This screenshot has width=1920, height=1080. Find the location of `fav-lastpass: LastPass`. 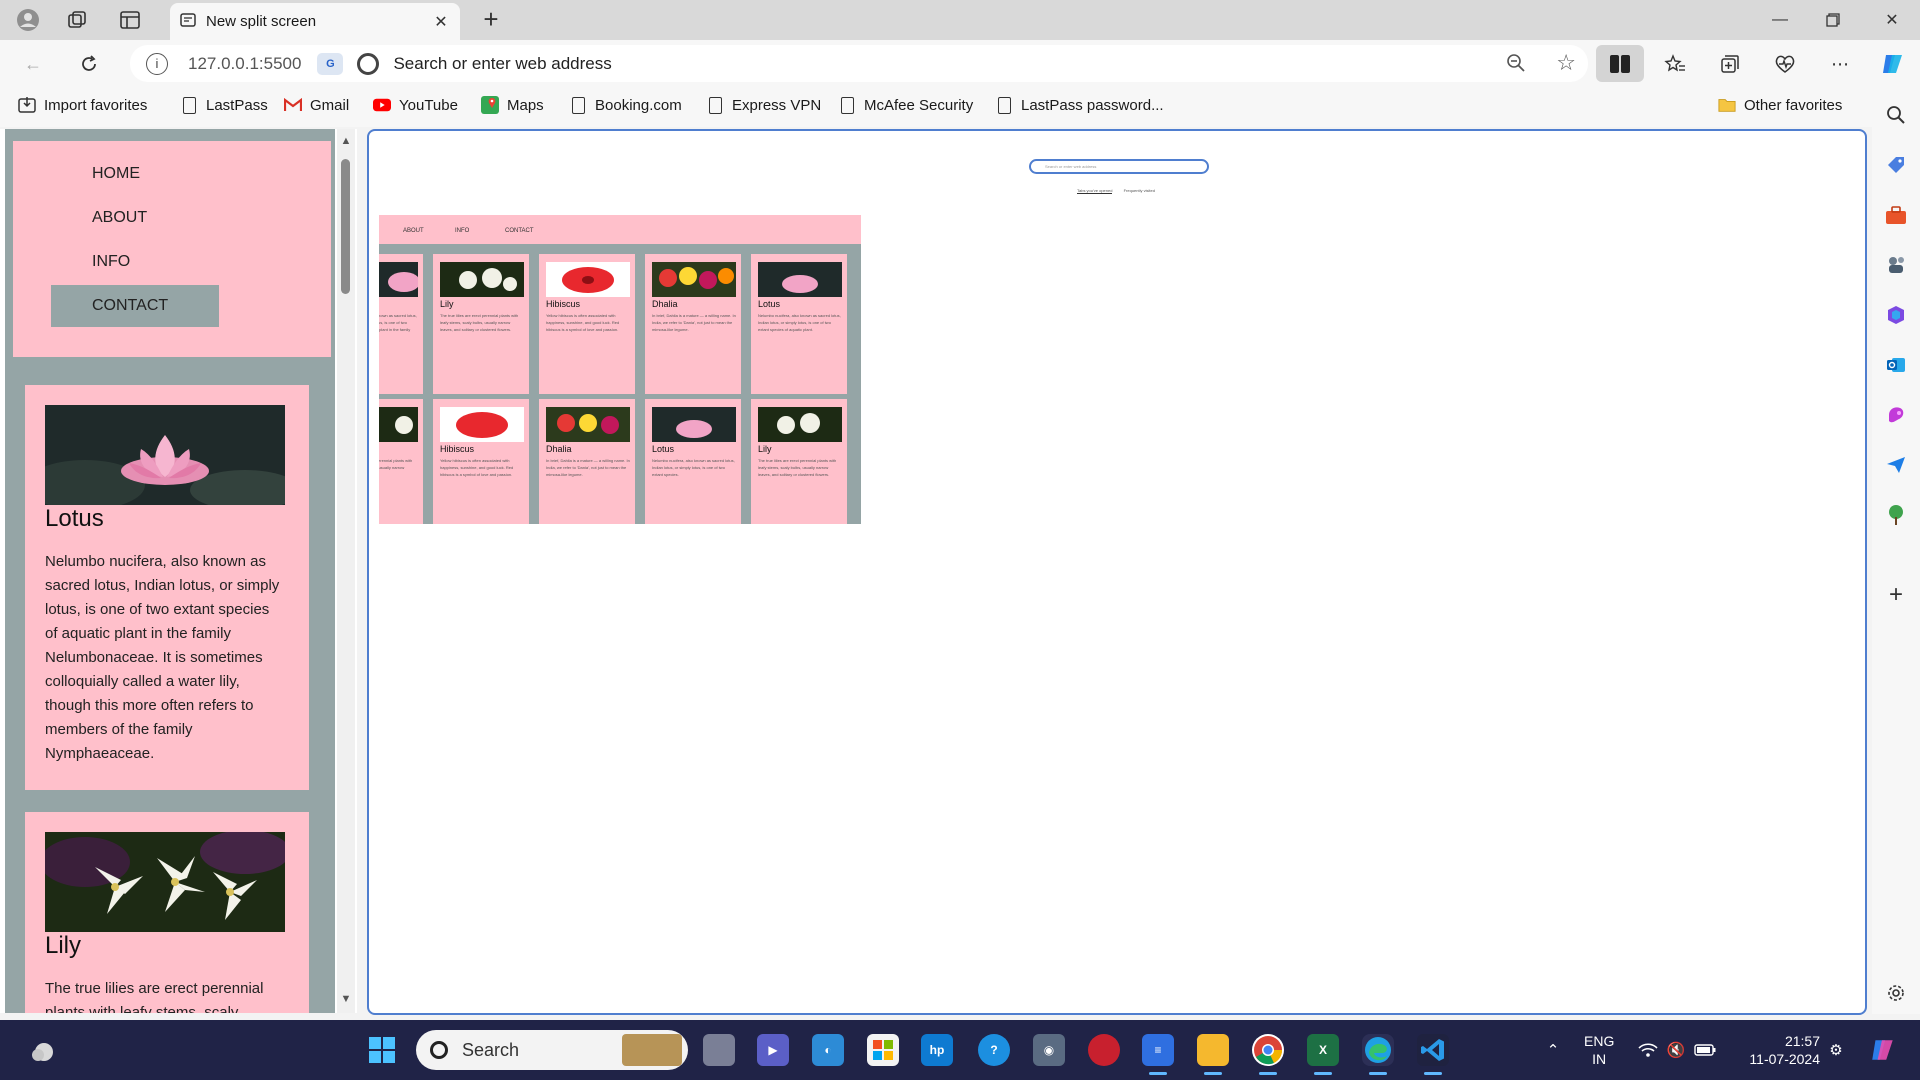

fav-lastpass: LastPass is located at coordinates (224, 105).